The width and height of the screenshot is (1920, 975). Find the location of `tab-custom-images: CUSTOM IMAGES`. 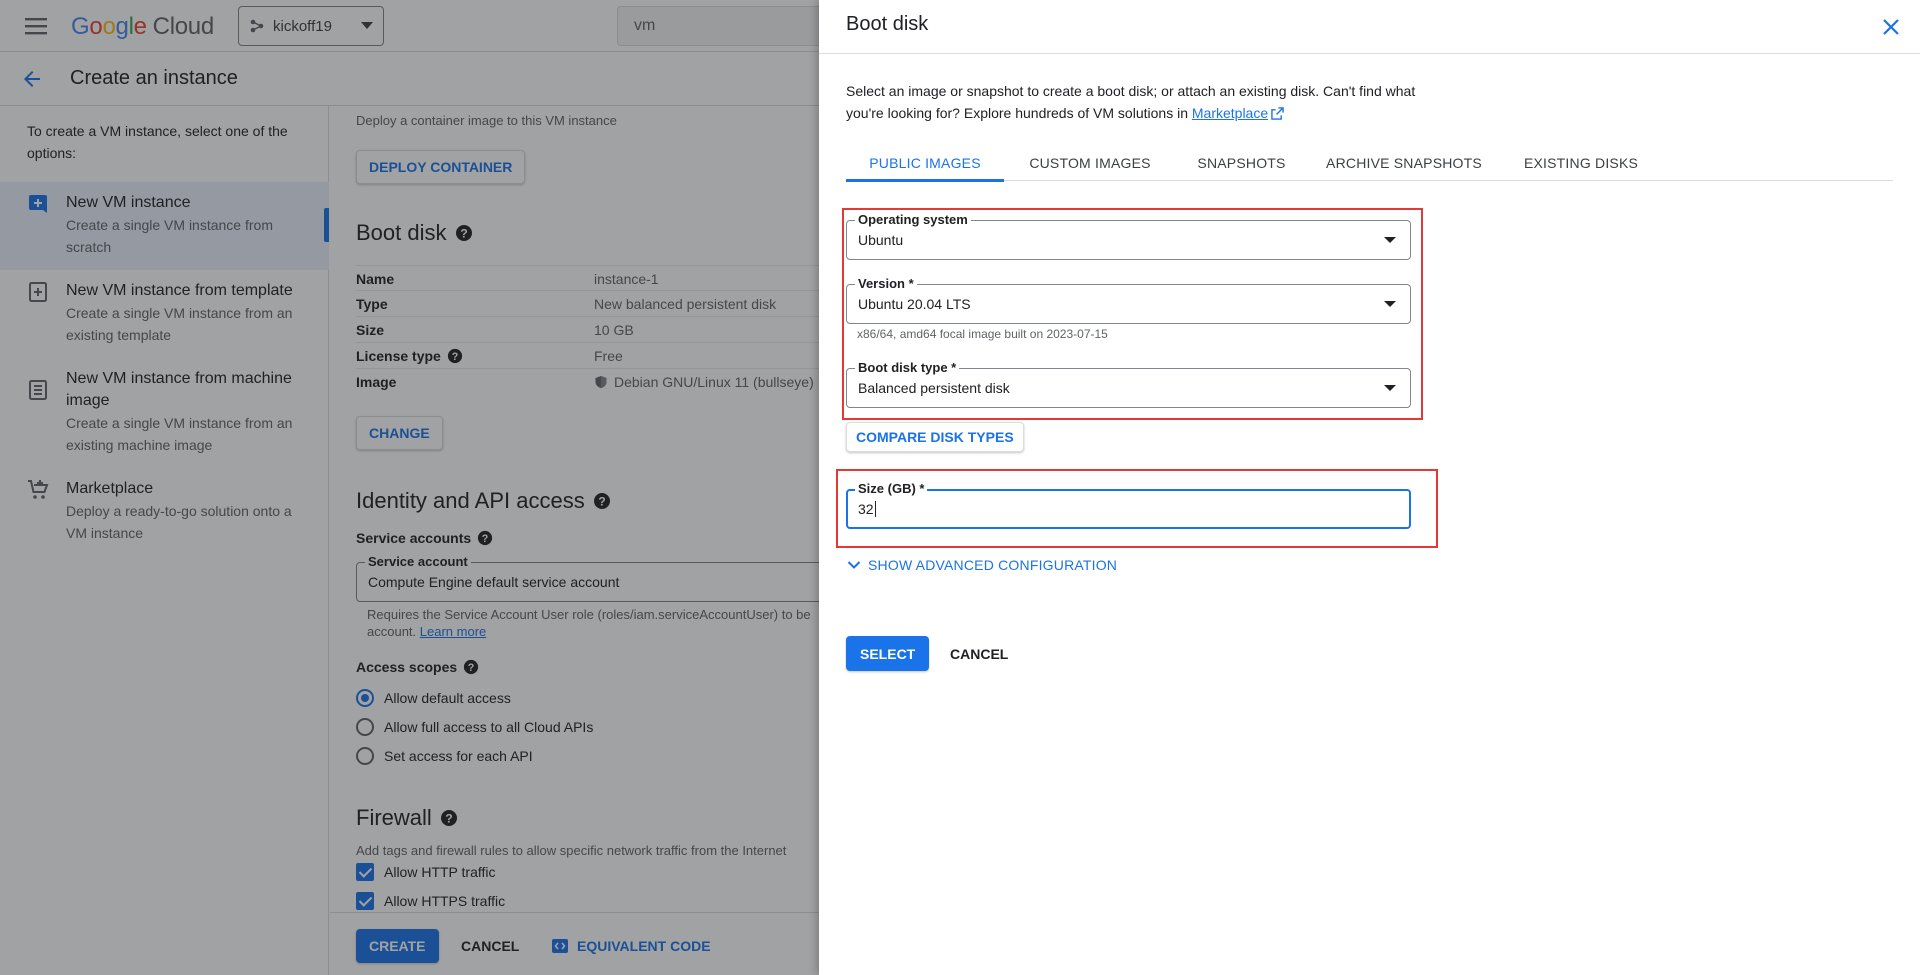

tab-custom-images: CUSTOM IMAGES is located at coordinates (1090, 162).